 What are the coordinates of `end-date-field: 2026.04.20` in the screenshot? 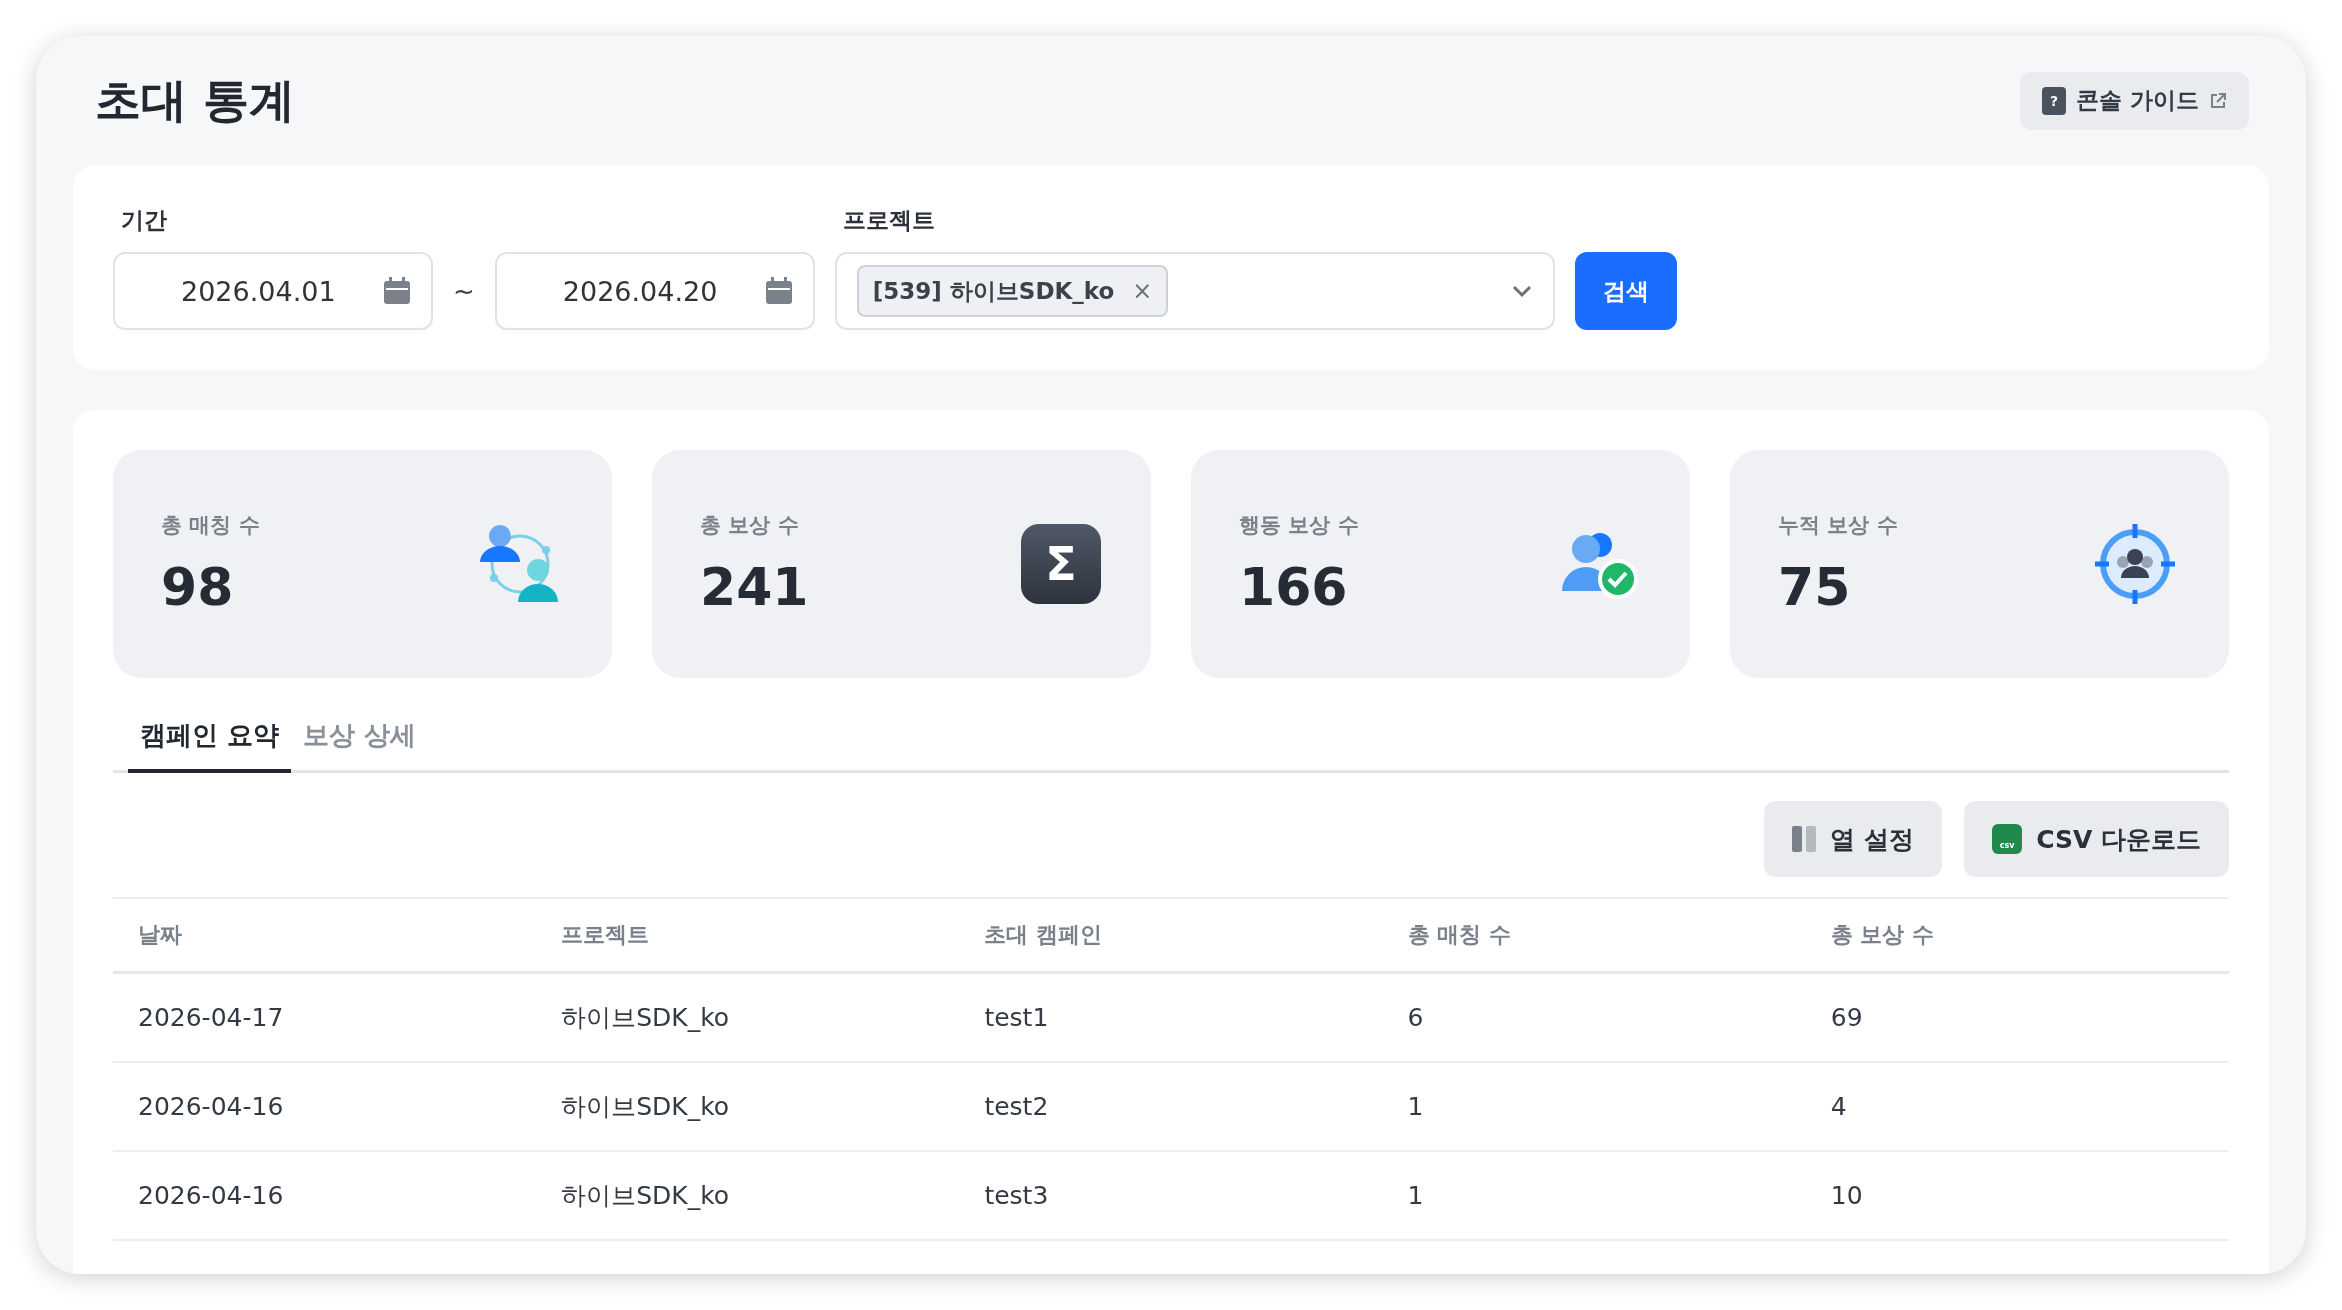 It's located at (654, 291).